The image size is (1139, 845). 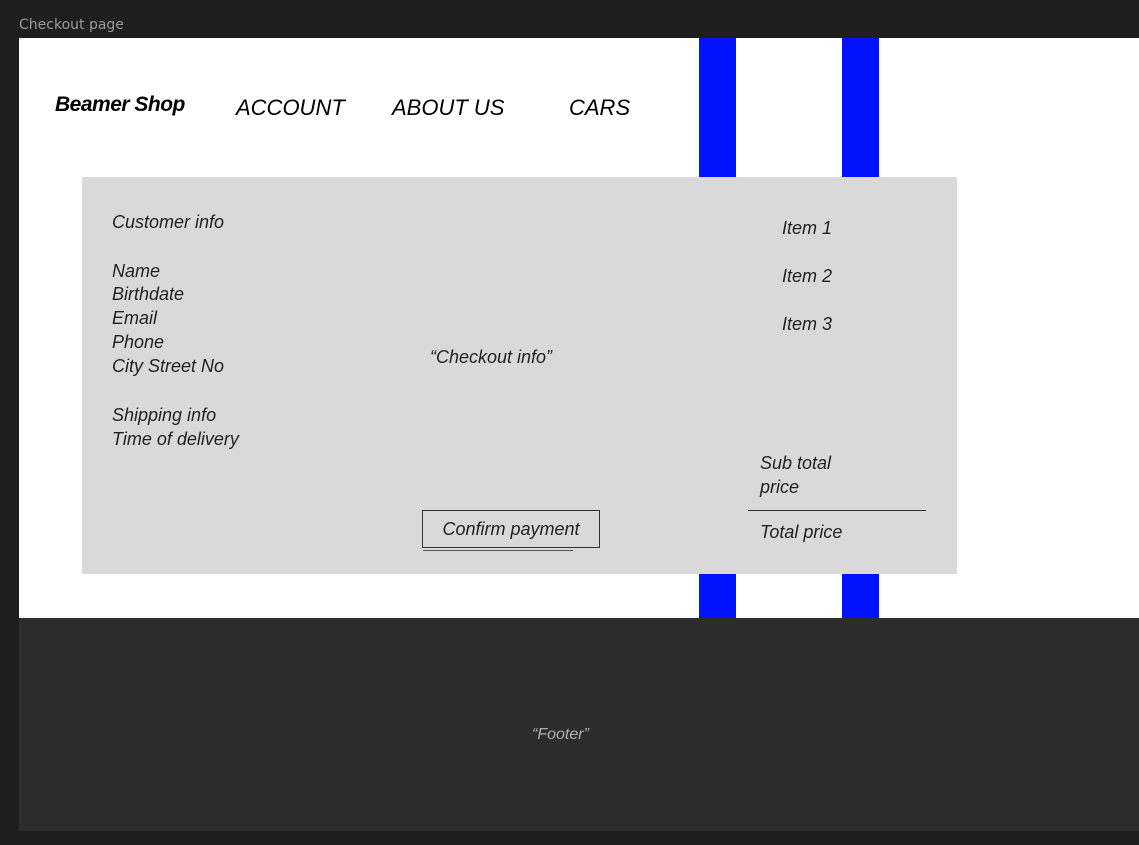 What do you see at coordinates (837, 510) in the screenshot?
I see `price-divider` at bounding box center [837, 510].